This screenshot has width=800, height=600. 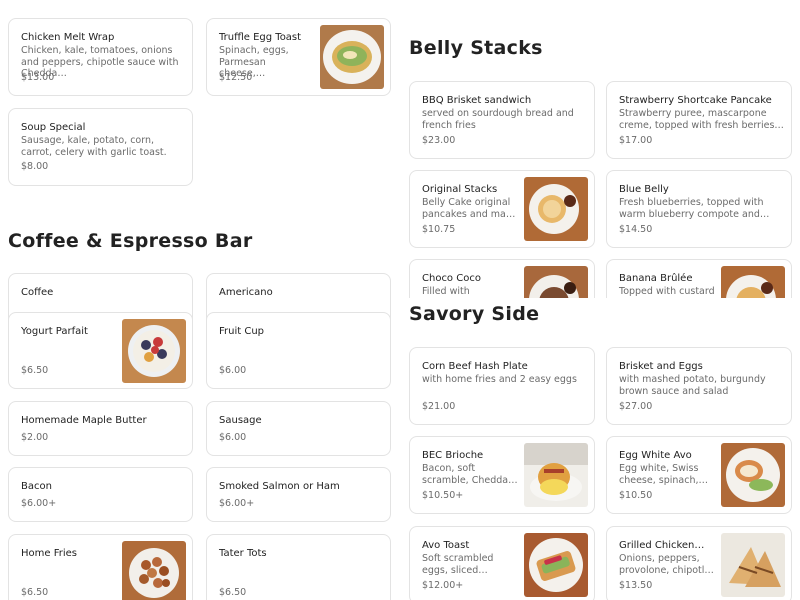 What do you see at coordinates (298, 494) in the screenshot?
I see `menu-item-card: Smoked Salmon or Ham $6.00+` at bounding box center [298, 494].